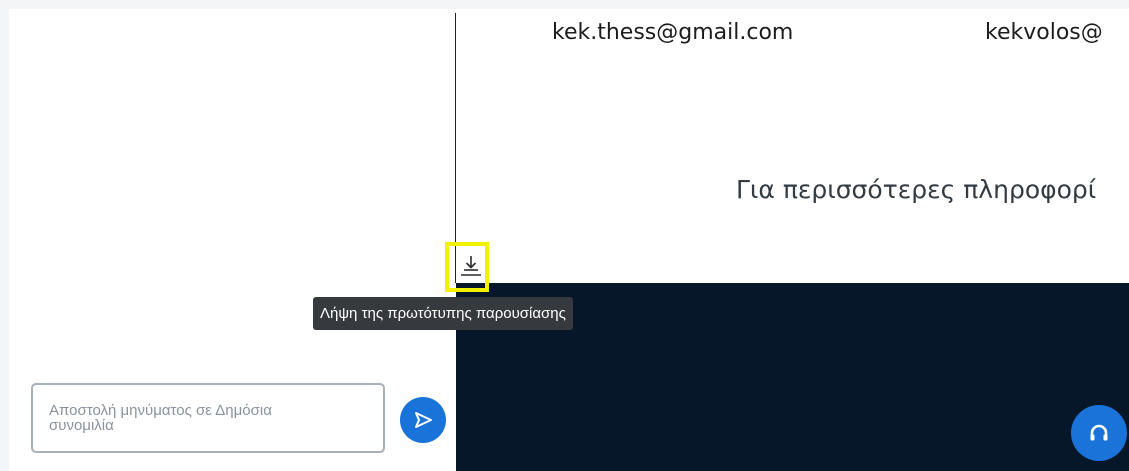 The image size is (1129, 471). Describe the element at coordinates (81, 425) in the screenshot. I see `chat-input-placeholder-line-2: συνομιλία` at that location.